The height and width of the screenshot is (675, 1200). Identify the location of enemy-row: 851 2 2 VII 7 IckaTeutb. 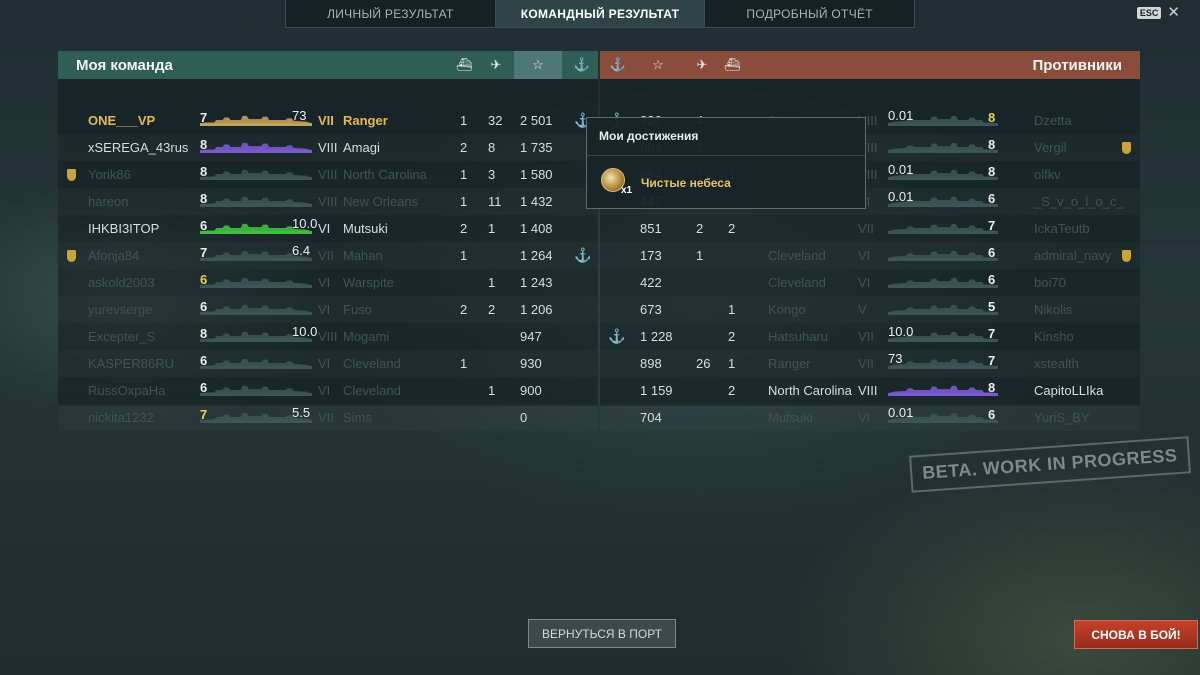
(870, 228).